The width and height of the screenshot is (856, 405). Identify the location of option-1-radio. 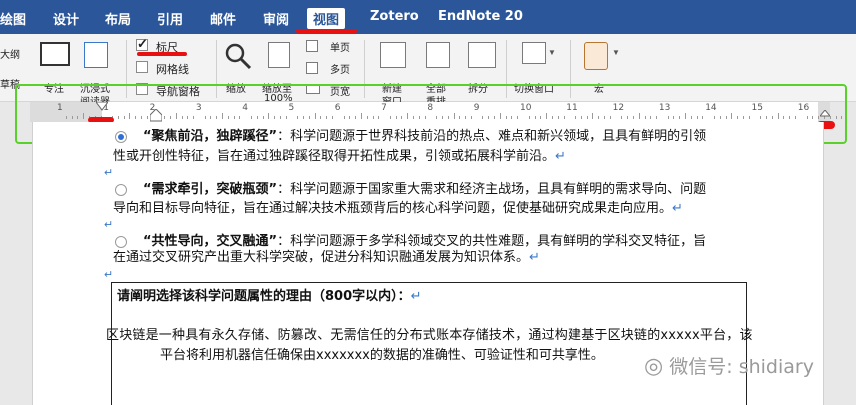
(121, 137).